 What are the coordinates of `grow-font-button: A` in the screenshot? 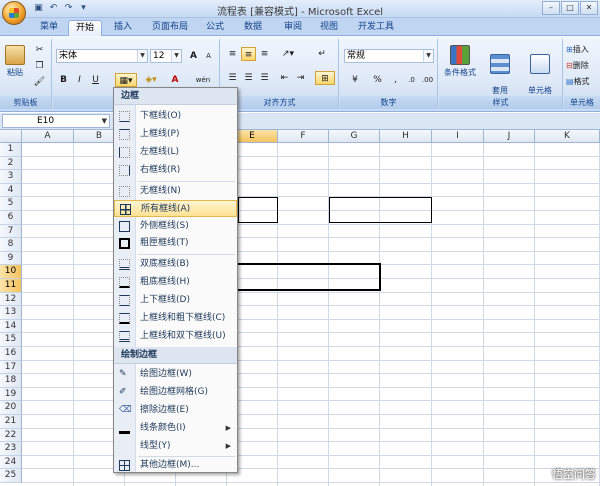 It's located at (193, 56).